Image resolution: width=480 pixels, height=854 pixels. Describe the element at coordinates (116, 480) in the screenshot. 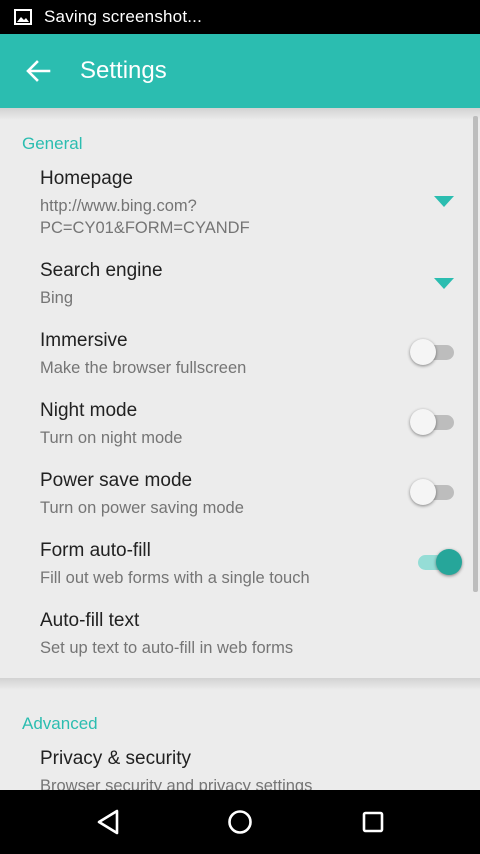

I see `pref-title: Power save mode` at that location.